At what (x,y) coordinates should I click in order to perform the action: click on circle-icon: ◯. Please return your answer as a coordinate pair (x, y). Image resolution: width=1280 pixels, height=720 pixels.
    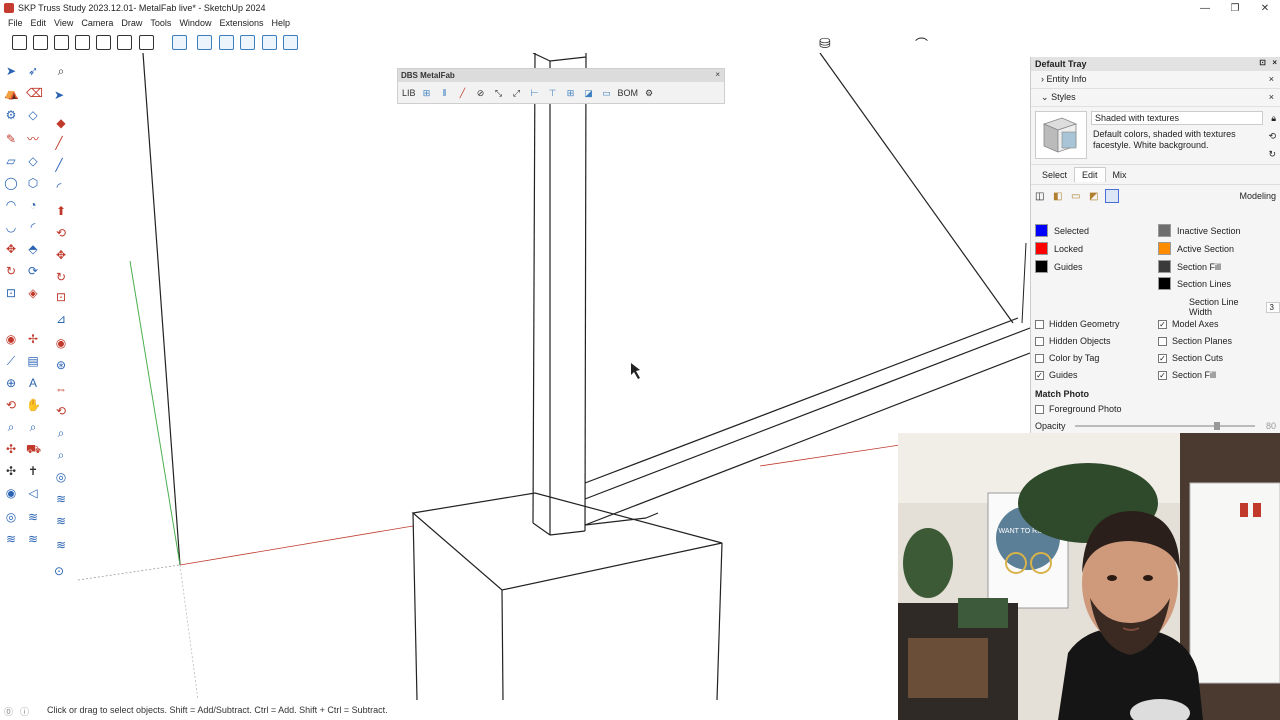
    Looking at the image, I should click on (11, 183).